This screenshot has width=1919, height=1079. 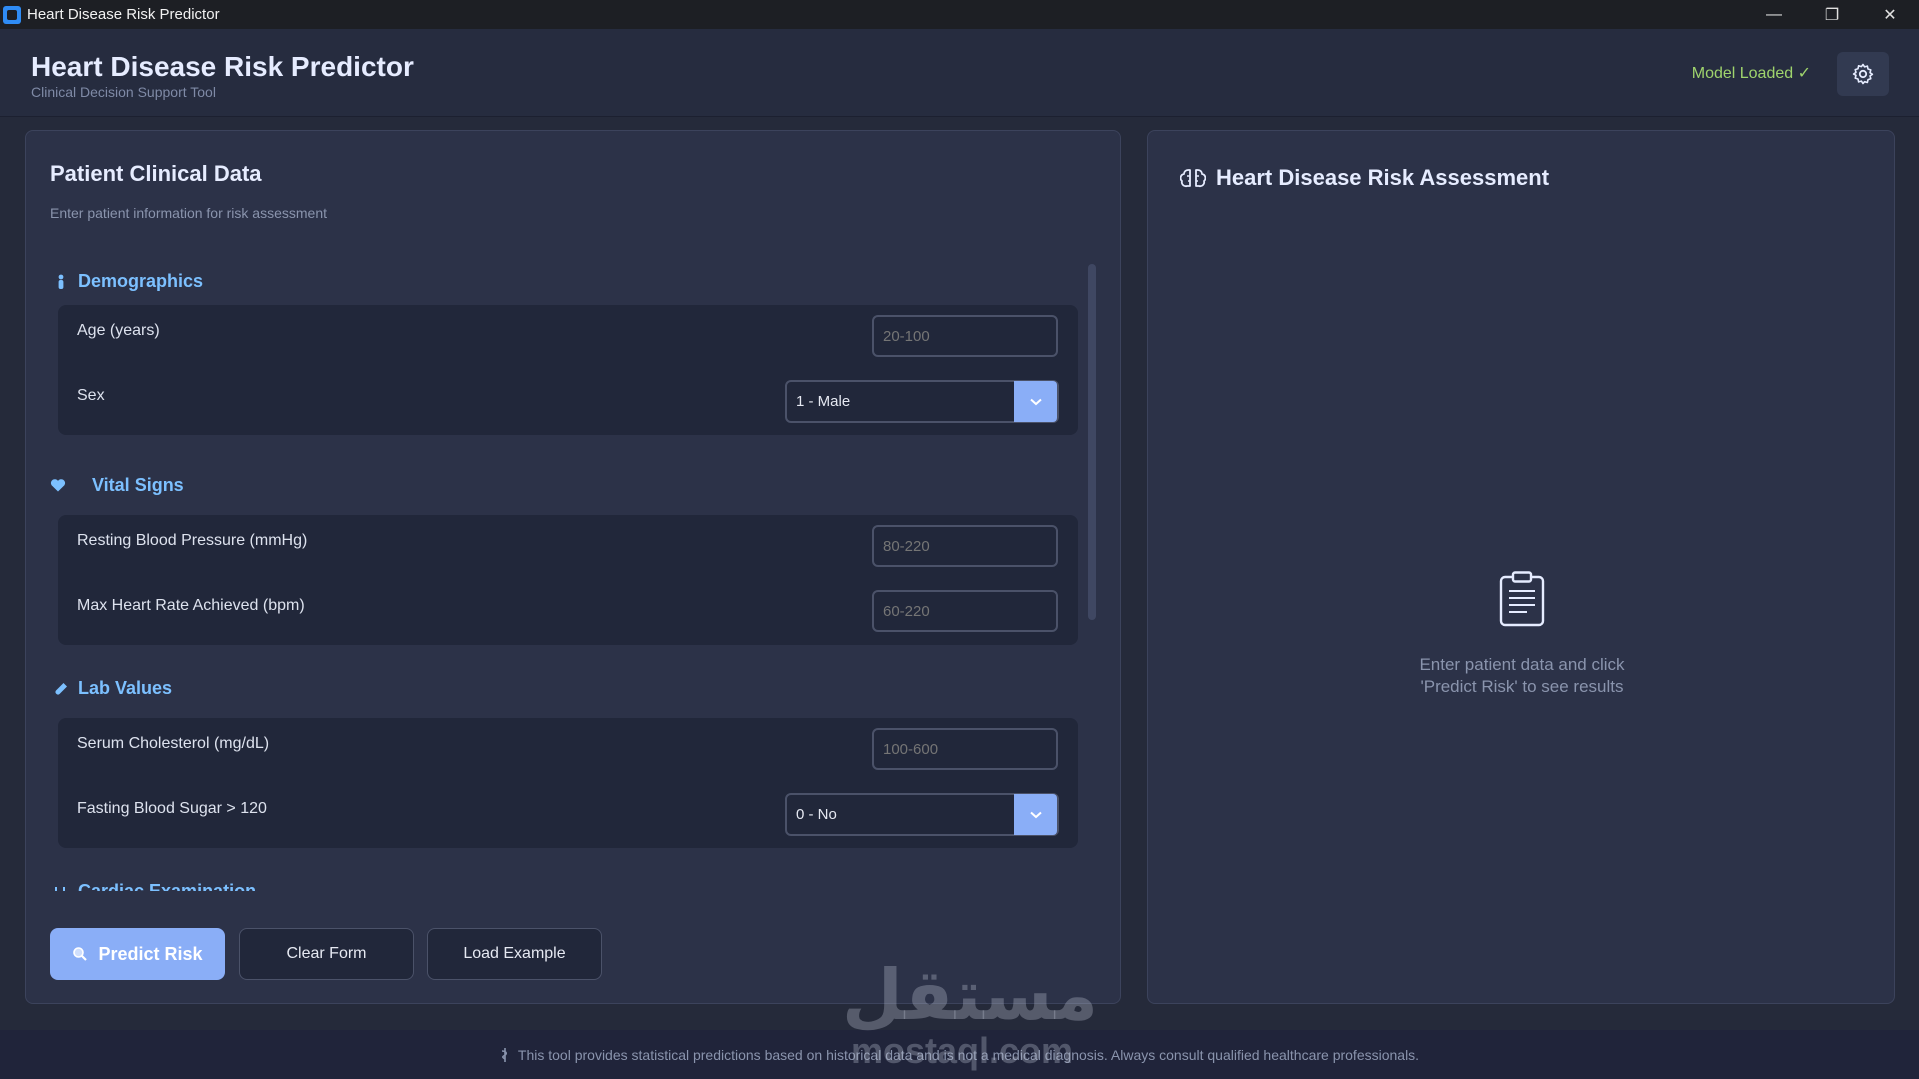 I want to click on test-tube-icon, so click(x=61, y=689).